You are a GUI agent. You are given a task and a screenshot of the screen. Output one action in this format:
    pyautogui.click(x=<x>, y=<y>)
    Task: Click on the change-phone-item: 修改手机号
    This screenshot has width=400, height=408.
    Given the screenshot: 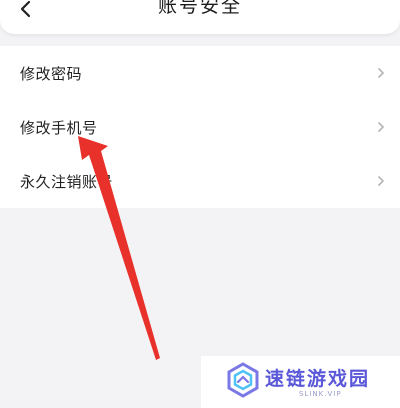 What is the action you would take?
    pyautogui.click(x=200, y=127)
    